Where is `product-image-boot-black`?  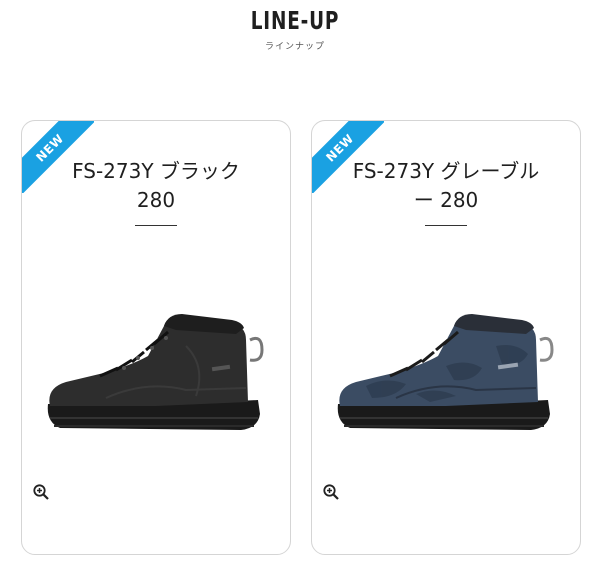
product-image-boot-black is located at coordinates (156, 376).